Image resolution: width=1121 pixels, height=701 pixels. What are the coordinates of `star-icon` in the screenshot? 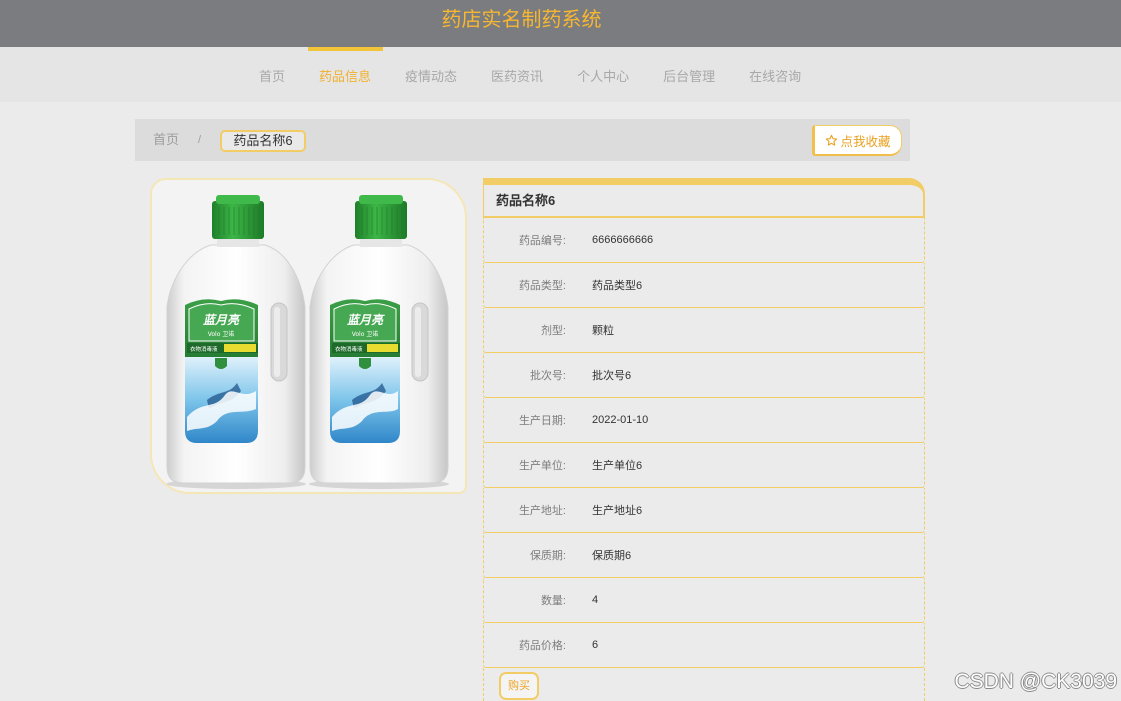 It's located at (831, 140).